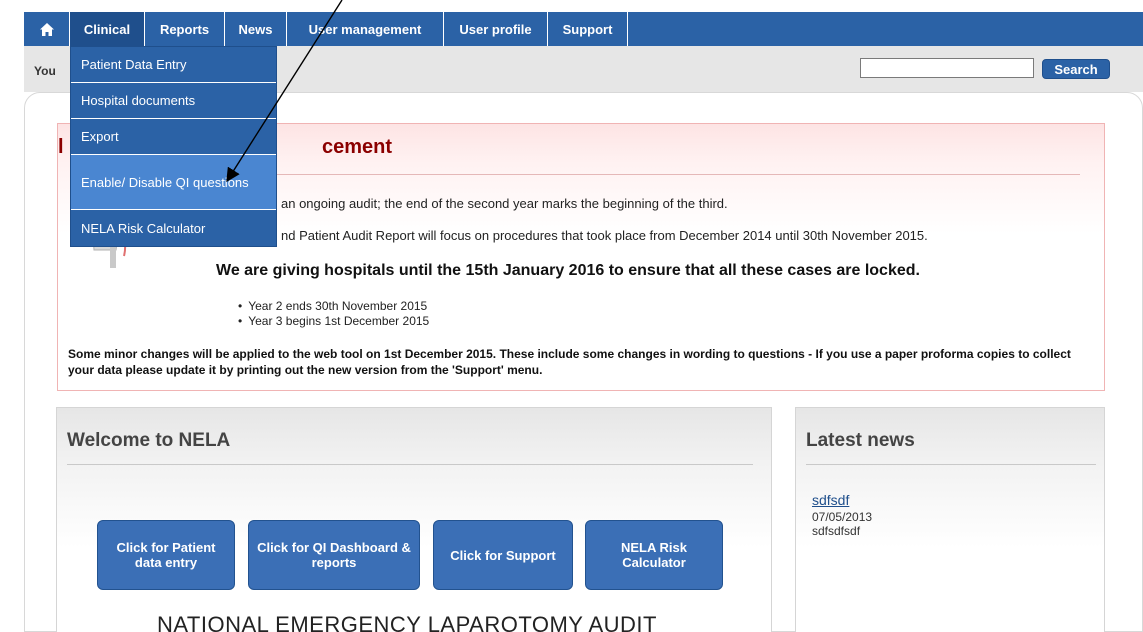 This screenshot has width=1143, height=632. I want to click on home-icon, so click(46, 29).